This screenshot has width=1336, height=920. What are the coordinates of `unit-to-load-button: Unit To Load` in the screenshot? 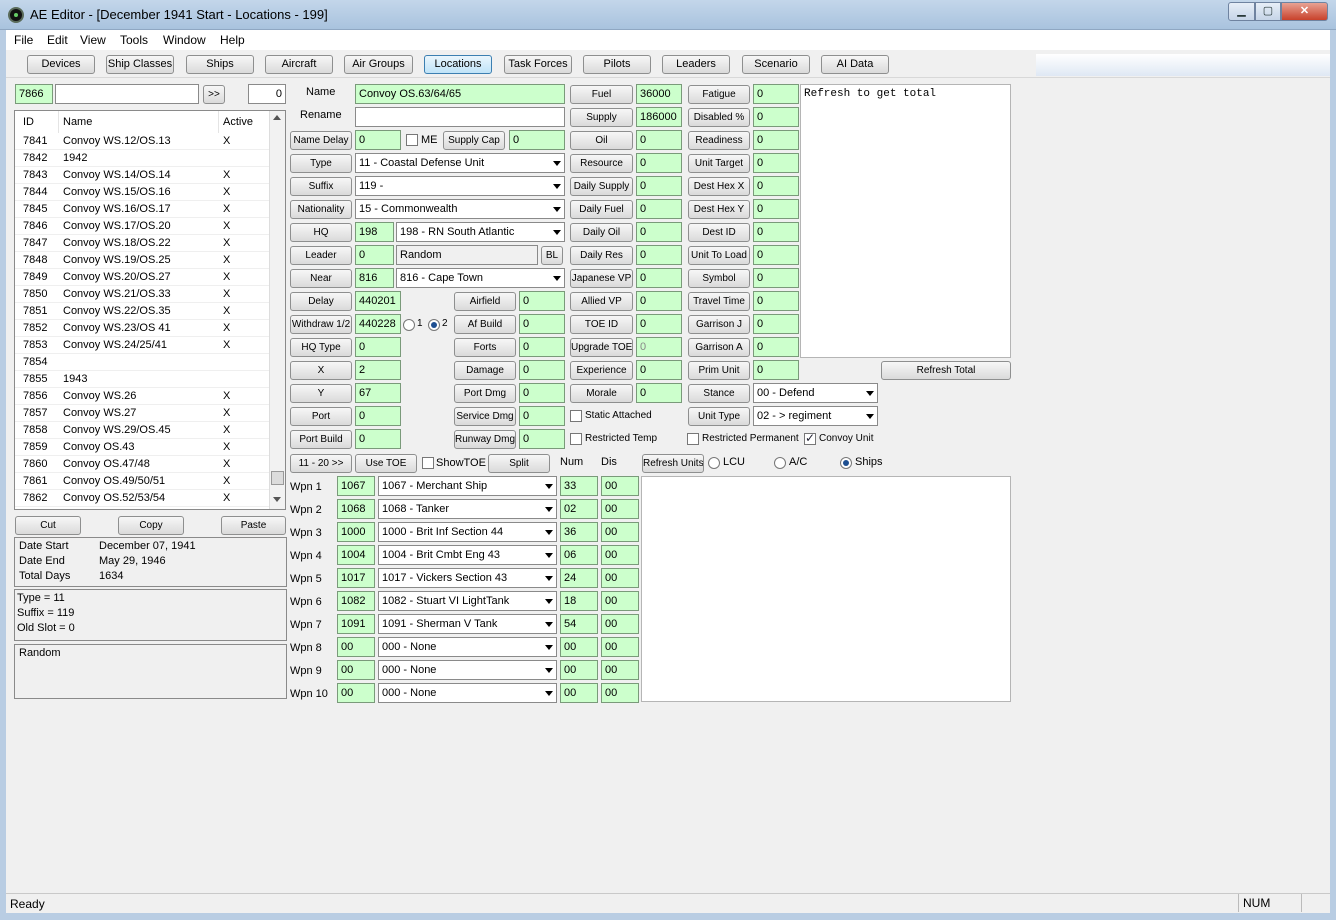 It's located at (719, 255).